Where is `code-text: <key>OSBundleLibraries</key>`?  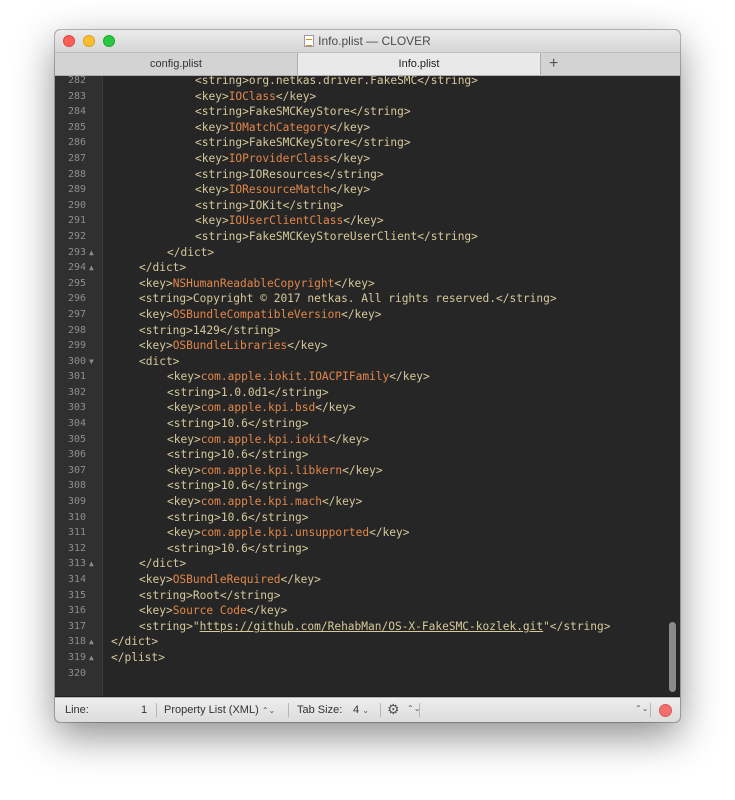 code-text: <key>OSBundleLibraries</key> is located at coordinates (233, 346).